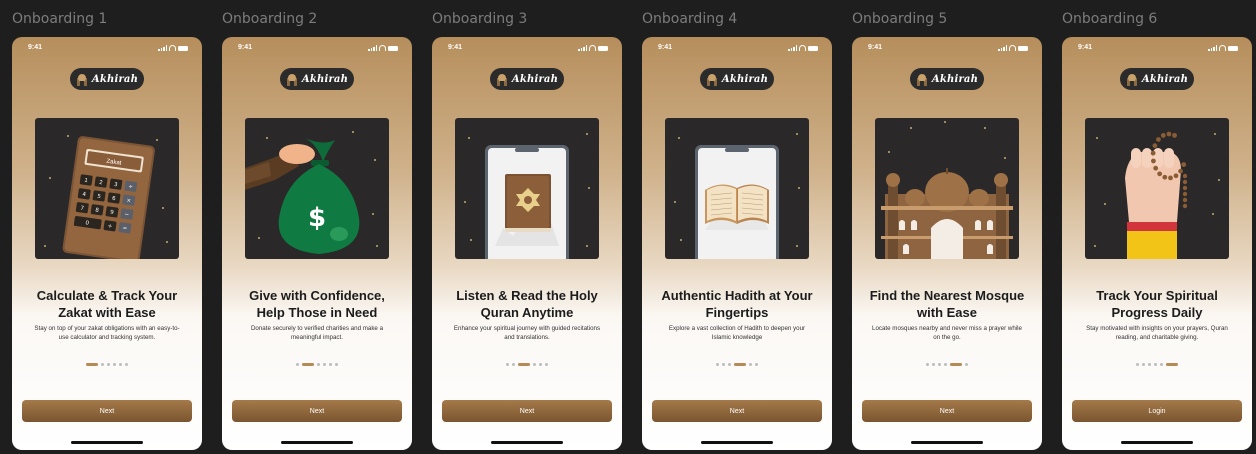 The height and width of the screenshot is (454, 1256). Describe the element at coordinates (1212, 48) in the screenshot. I see `signal-icon` at that location.